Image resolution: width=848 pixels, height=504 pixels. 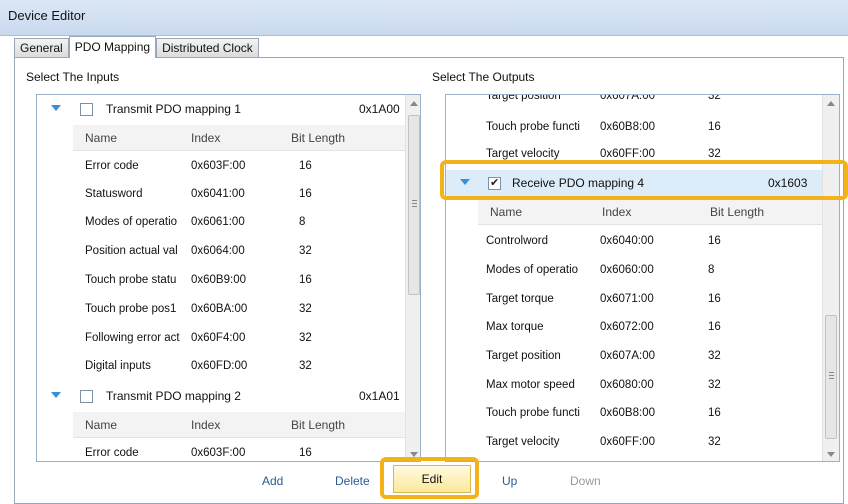 I want to click on cell-name: Touch probe statu, so click(x=131, y=280).